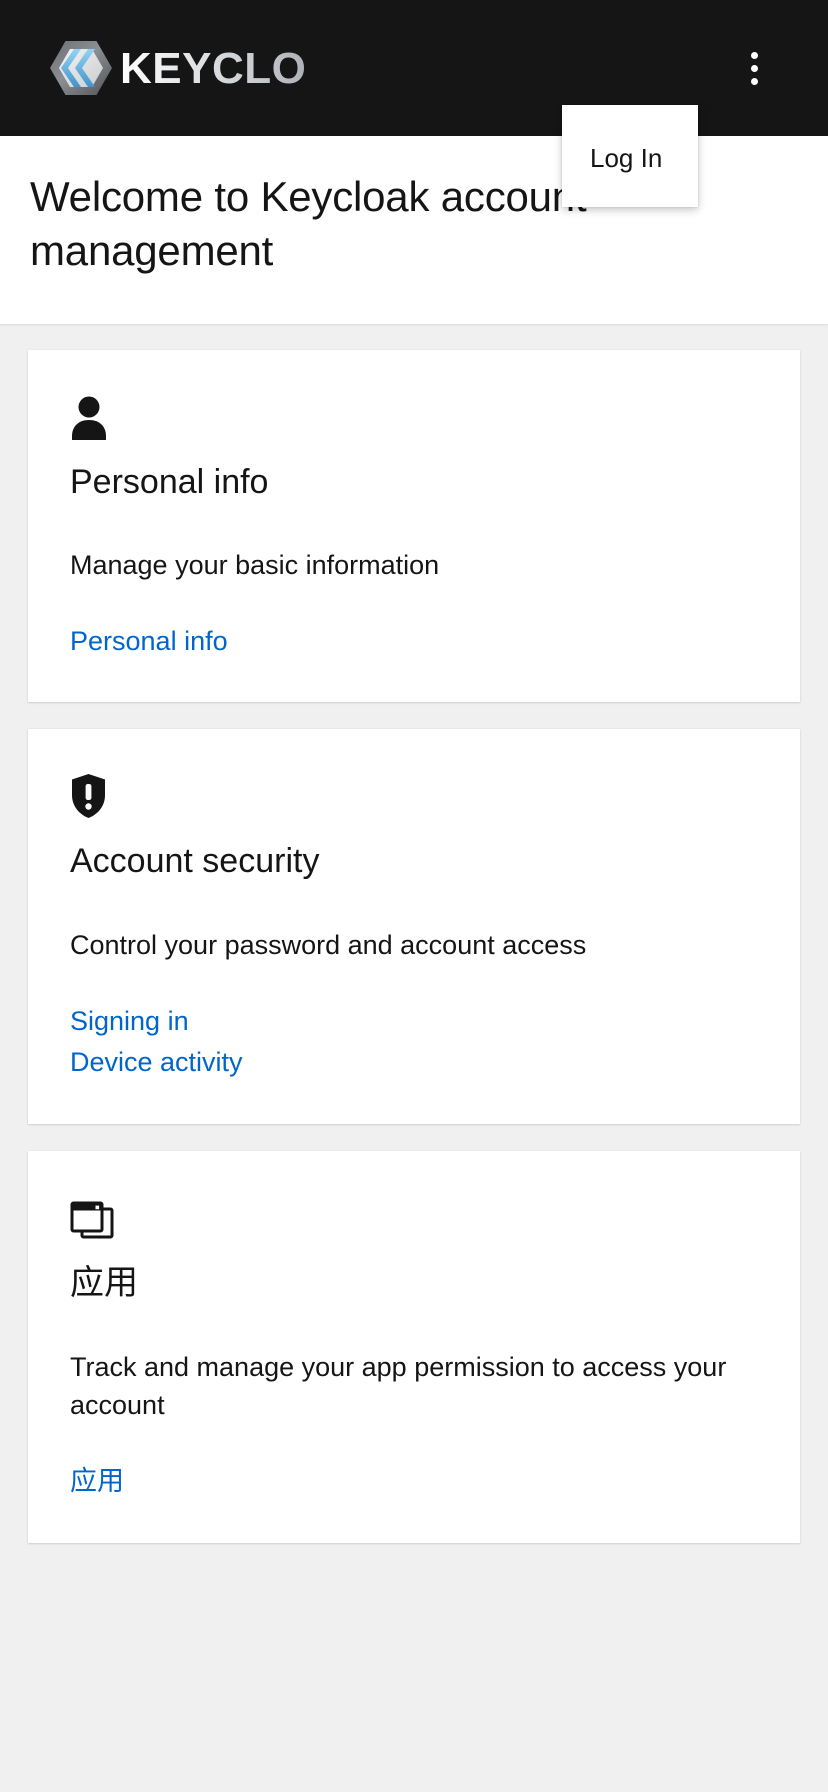 This screenshot has width=828, height=1792. I want to click on shield-exclamation-icon, so click(414, 796).